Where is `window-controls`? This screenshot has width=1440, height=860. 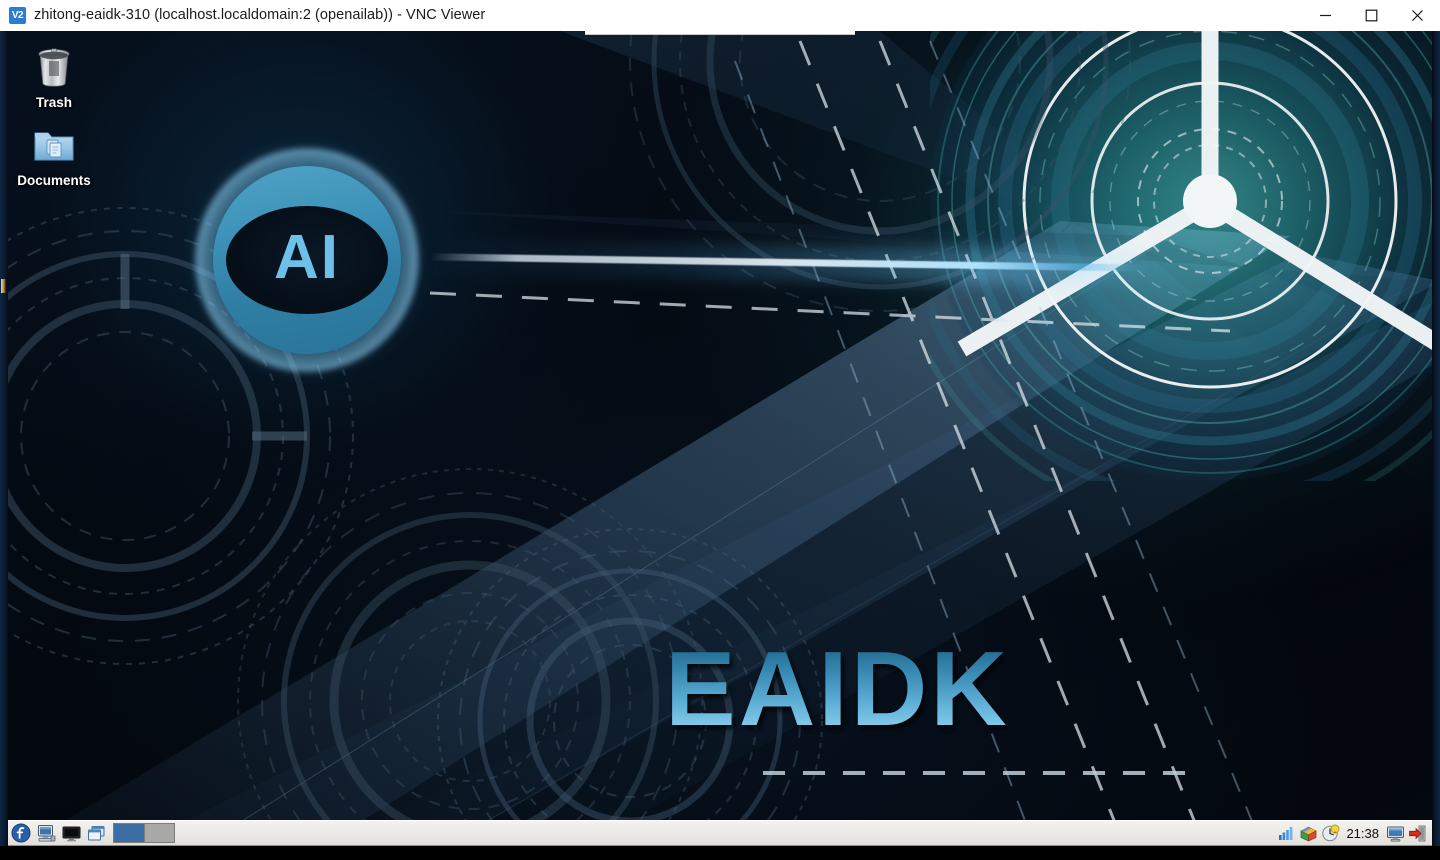
window-controls is located at coordinates (1371, 15).